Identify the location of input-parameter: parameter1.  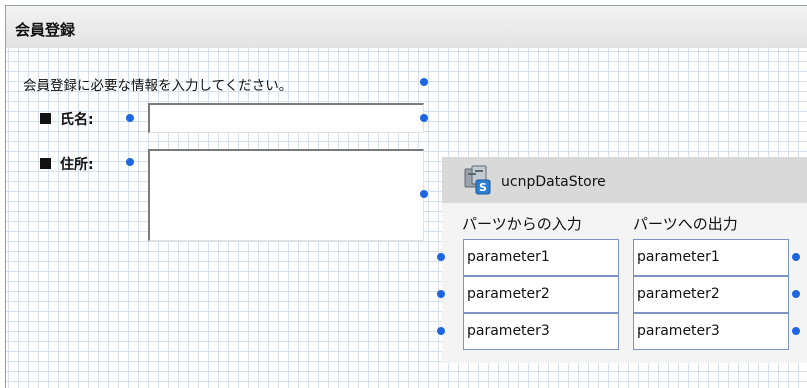
(541, 257).